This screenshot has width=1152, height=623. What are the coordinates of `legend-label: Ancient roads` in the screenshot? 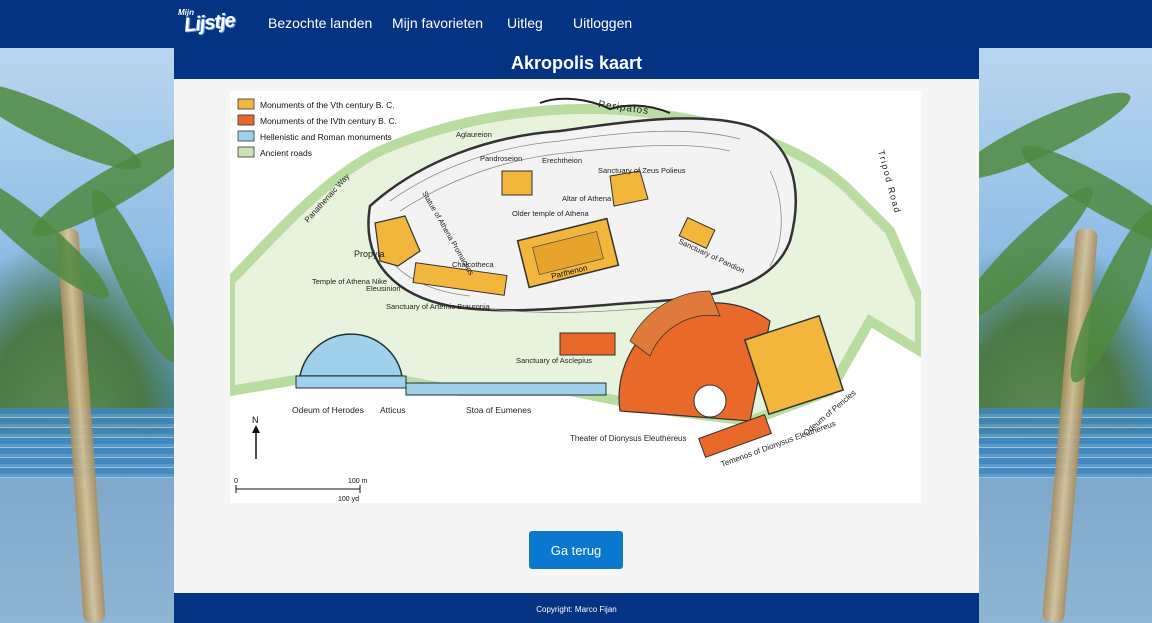 It's located at (286, 153).